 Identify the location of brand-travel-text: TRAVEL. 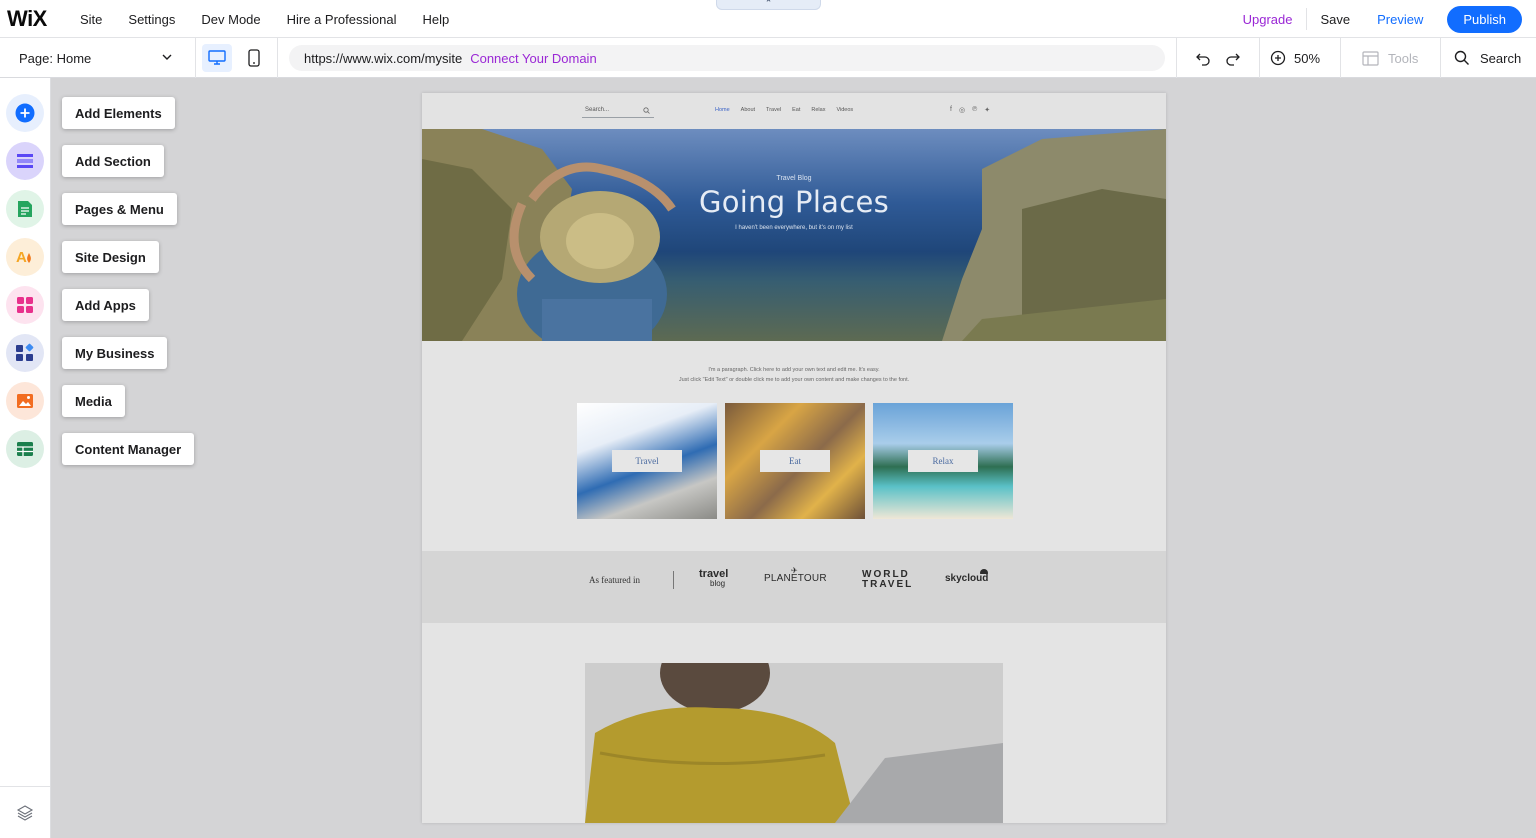
(887, 585).